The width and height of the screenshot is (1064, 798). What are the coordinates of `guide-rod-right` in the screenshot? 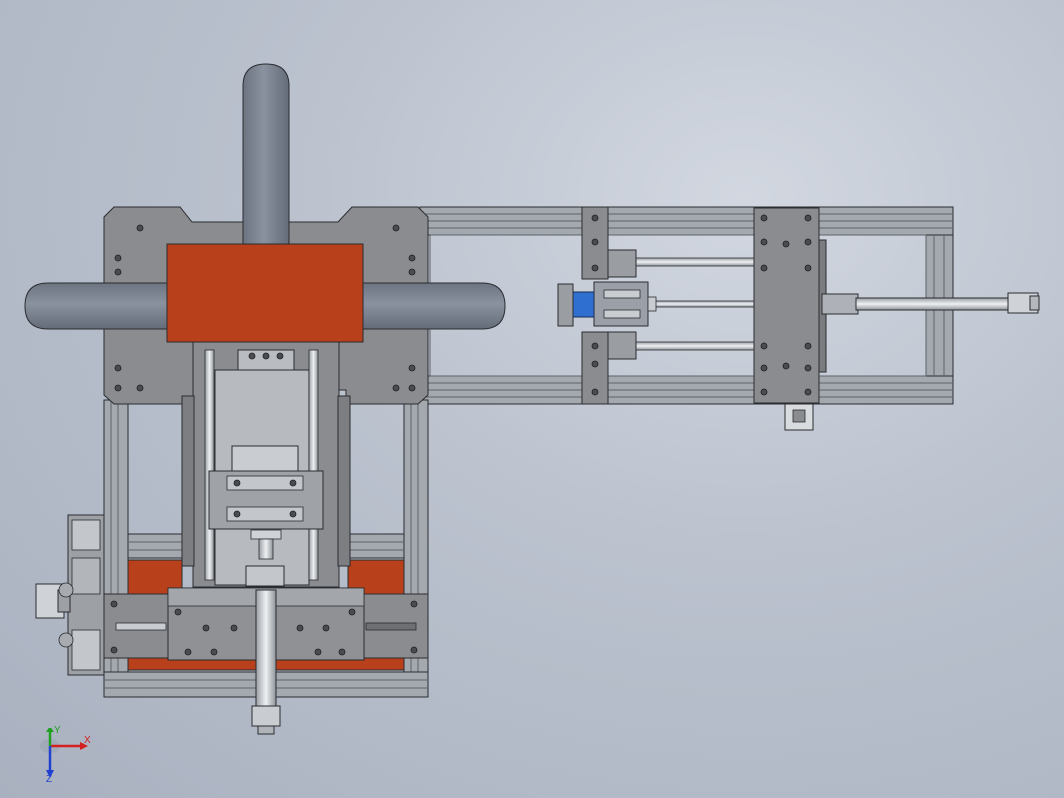 It's located at (313, 465).